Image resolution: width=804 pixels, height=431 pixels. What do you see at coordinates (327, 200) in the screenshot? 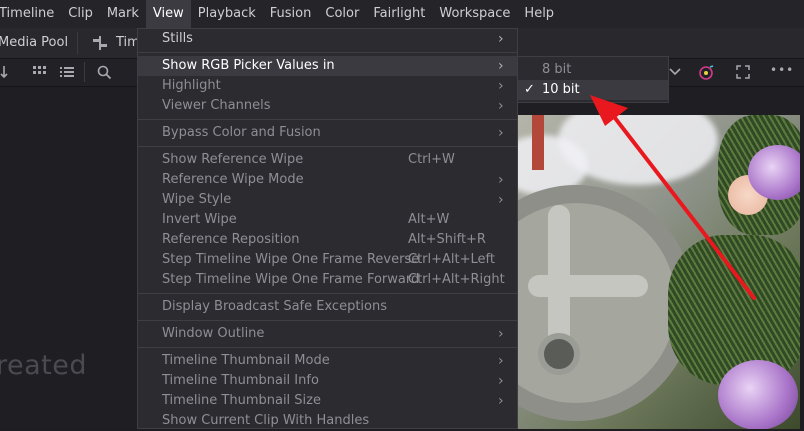
I see `menu-item-wipe-style: Wipe Style ›` at bounding box center [327, 200].